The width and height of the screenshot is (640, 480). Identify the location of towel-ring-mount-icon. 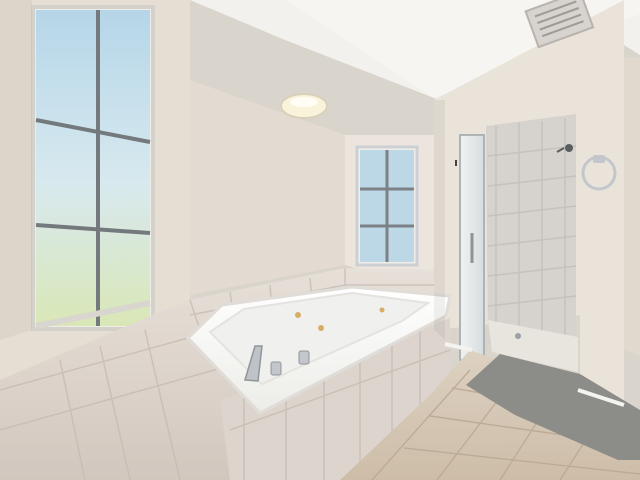
(599, 159).